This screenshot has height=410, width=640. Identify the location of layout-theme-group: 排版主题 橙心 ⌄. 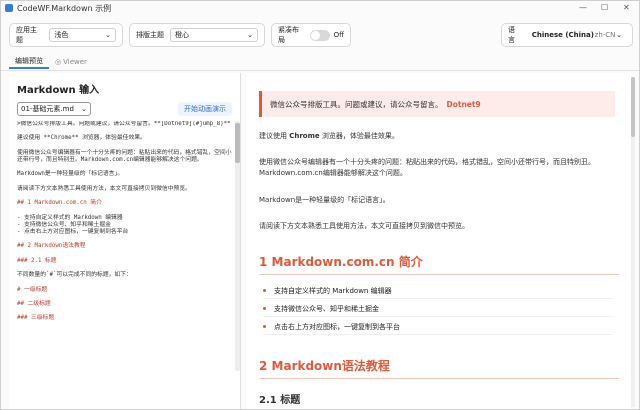
(197, 35).